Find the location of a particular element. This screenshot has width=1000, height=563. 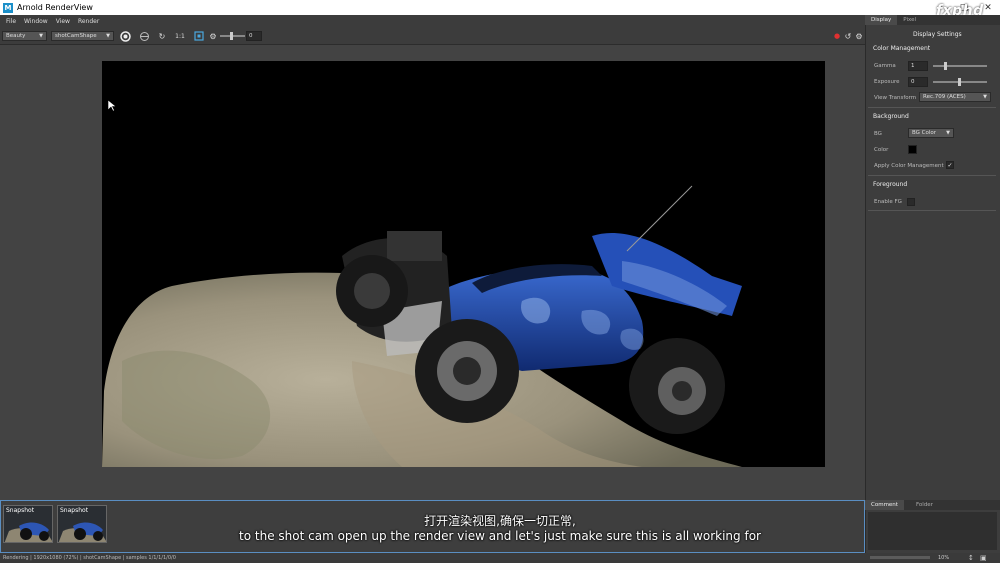

render-toggle-svg is located at coordinates (125, 36).